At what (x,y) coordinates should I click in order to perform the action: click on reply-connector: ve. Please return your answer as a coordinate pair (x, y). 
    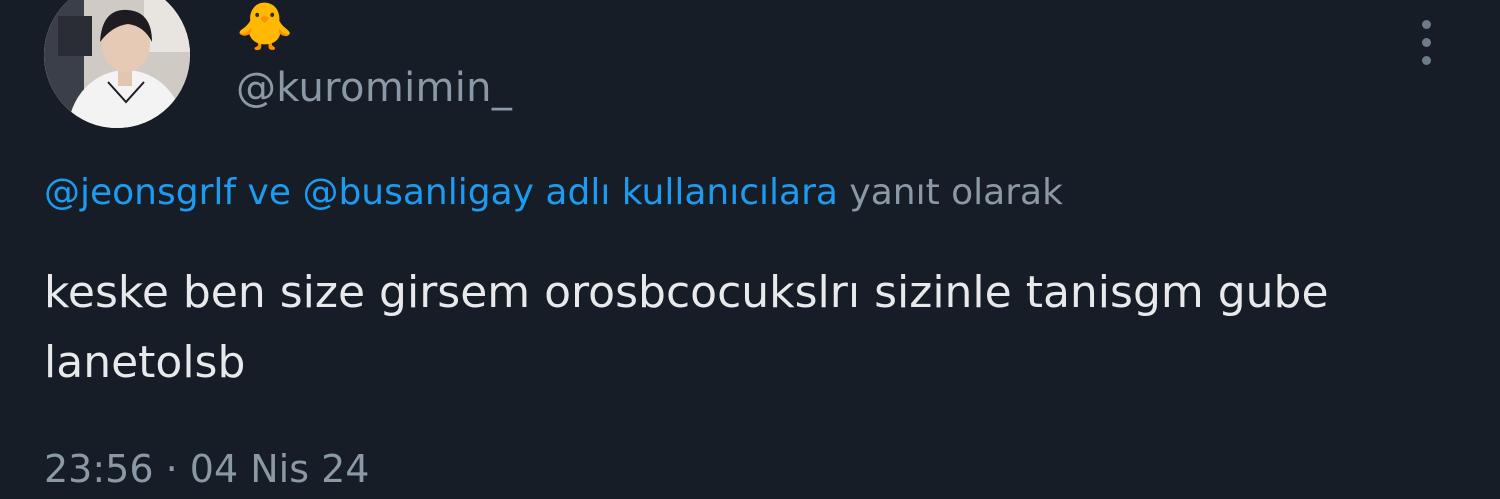
    Looking at the image, I should click on (269, 192).